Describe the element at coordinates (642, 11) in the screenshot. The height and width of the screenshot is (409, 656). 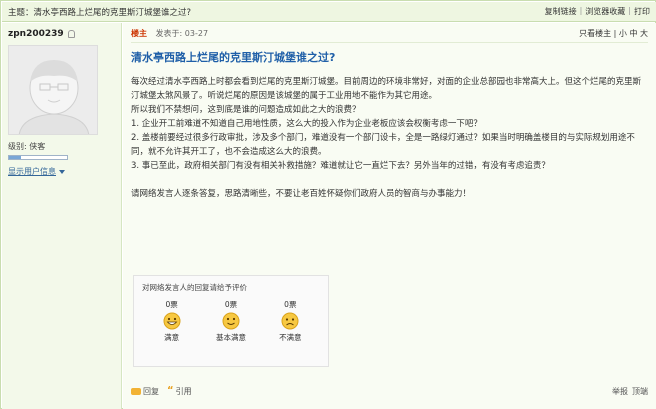
I see `print-button: 打印` at that location.